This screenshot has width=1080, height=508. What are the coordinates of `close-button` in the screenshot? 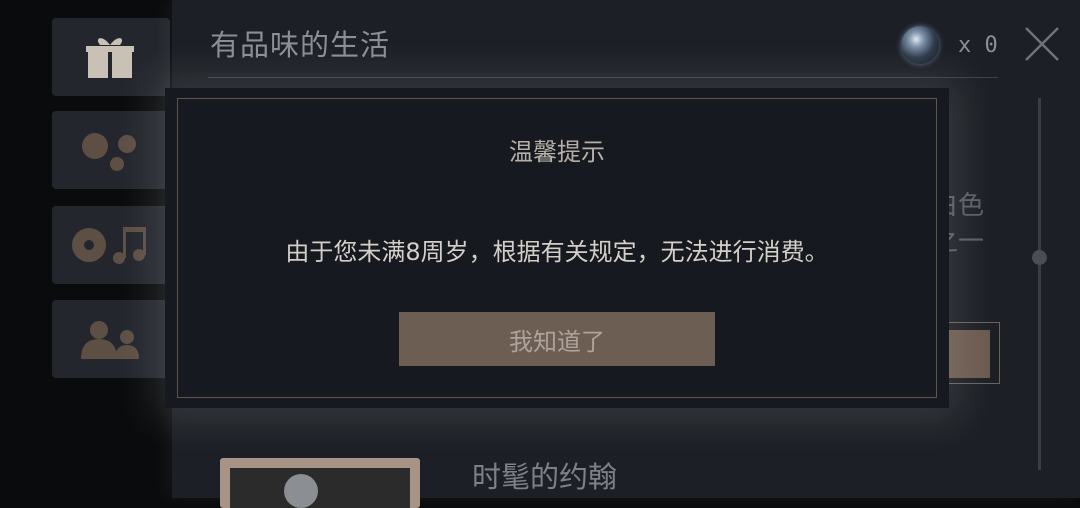 It's located at (1042, 44).